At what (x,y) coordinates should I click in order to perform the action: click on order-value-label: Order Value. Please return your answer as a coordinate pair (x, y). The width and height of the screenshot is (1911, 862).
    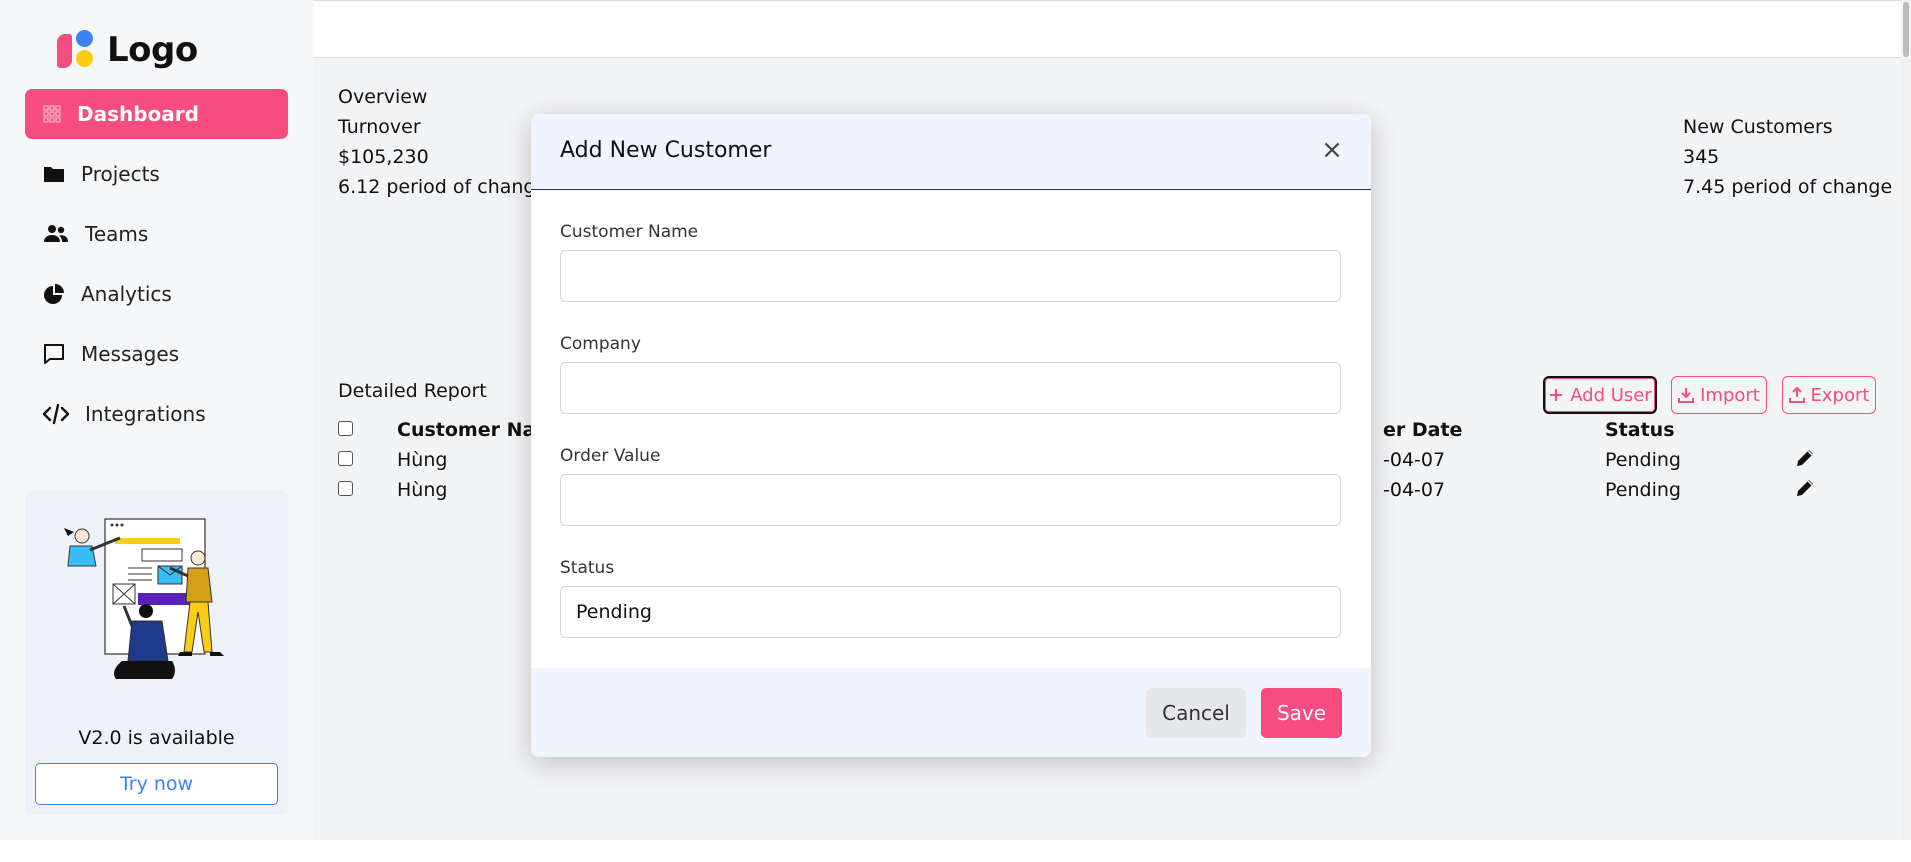
    Looking at the image, I should click on (610, 456).